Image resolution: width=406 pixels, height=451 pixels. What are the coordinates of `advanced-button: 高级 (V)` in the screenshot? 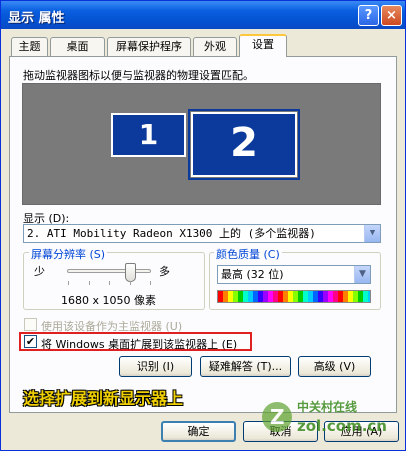 It's located at (334, 366).